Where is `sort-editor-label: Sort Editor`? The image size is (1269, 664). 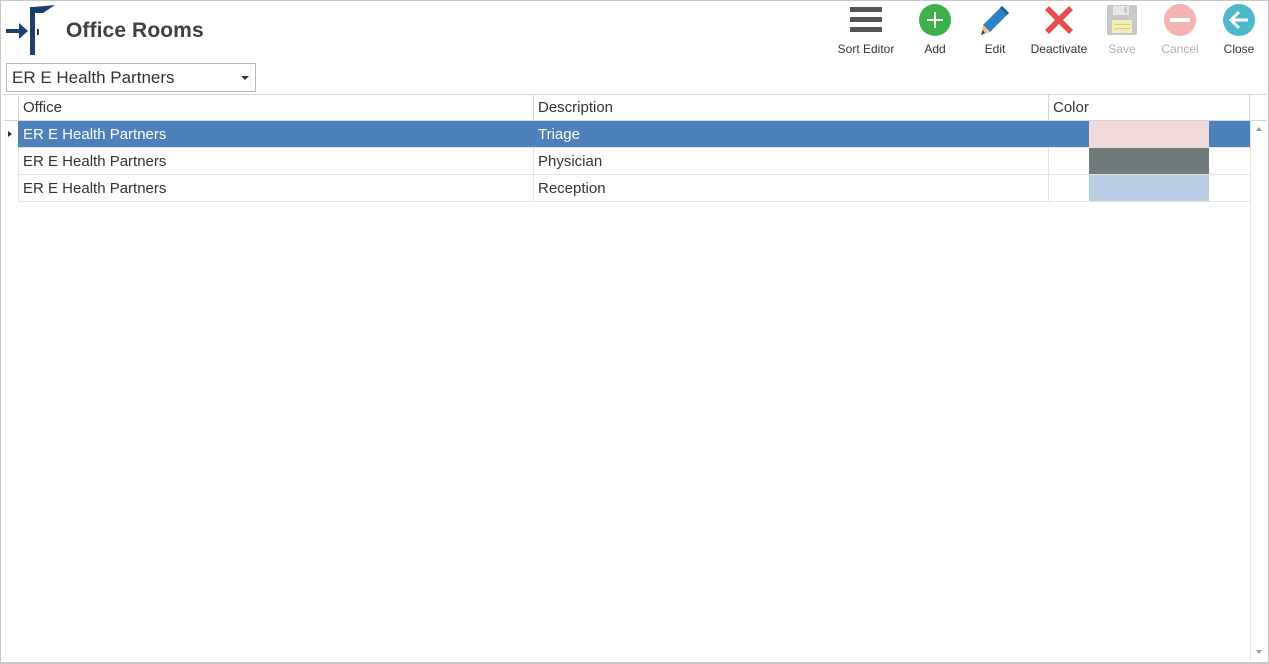 sort-editor-label: Sort Editor is located at coordinates (866, 49).